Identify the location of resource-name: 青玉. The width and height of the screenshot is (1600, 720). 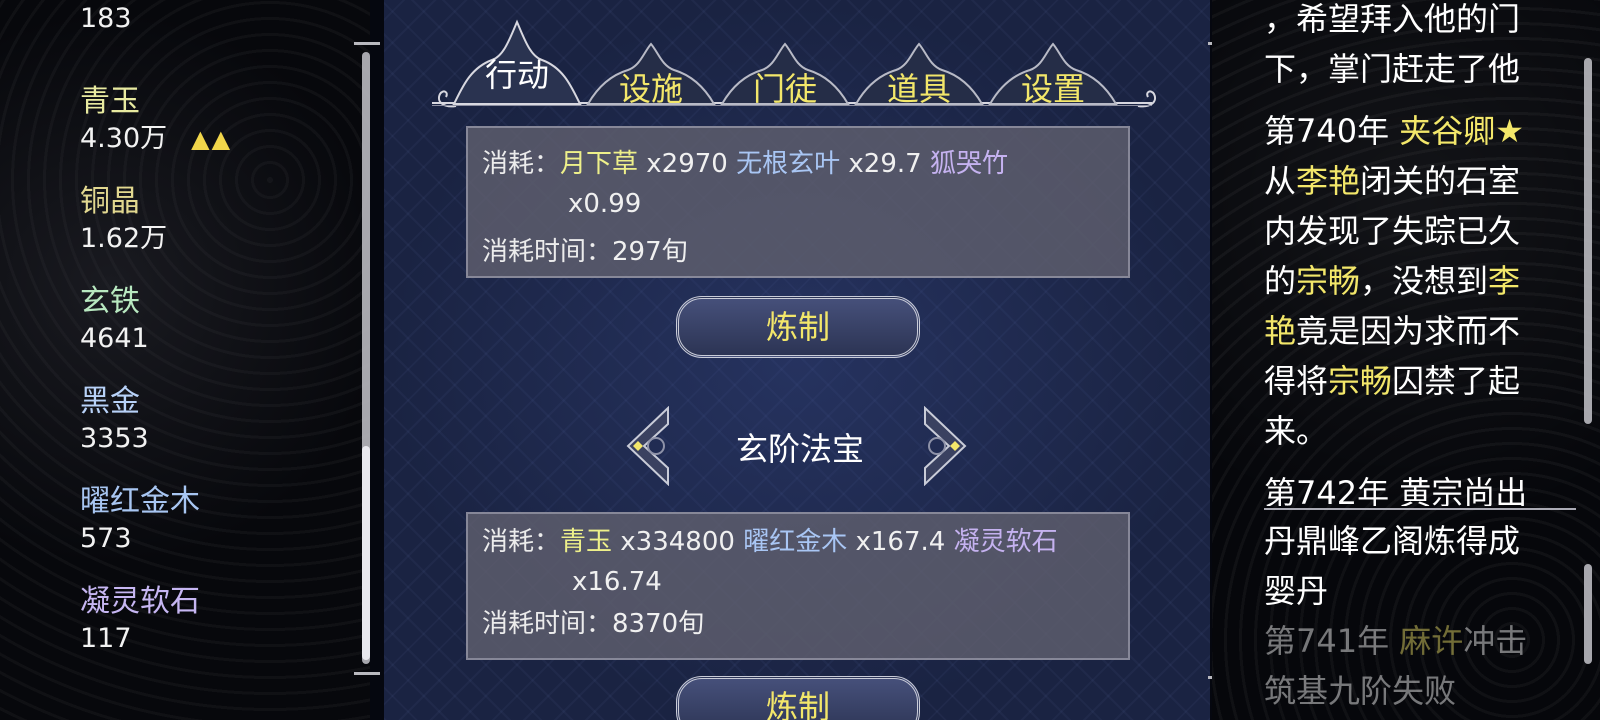
(110, 101).